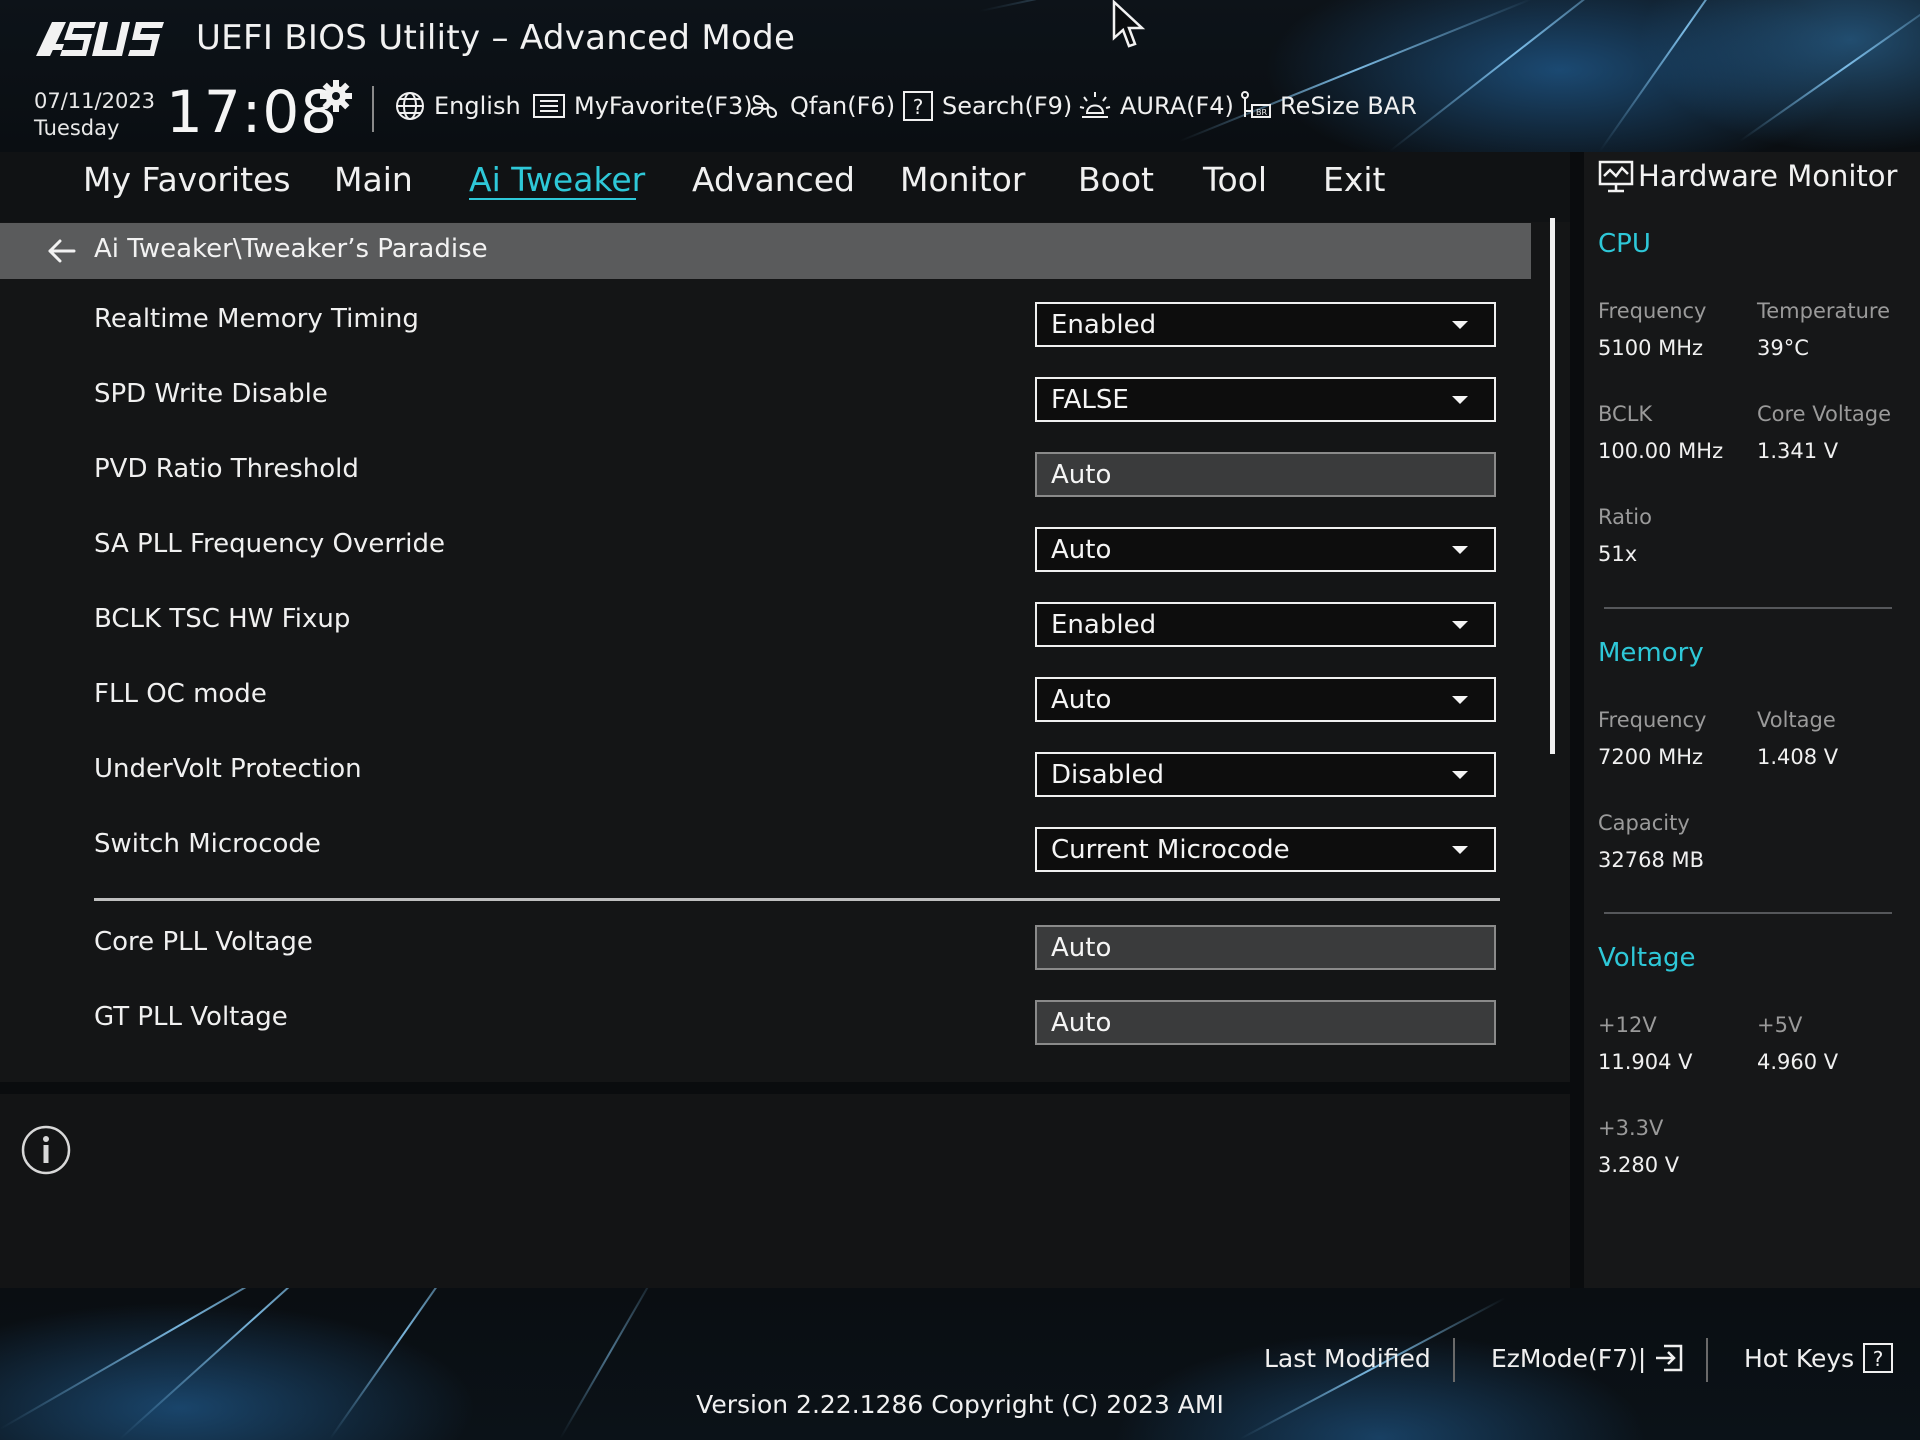 This screenshot has height=1440, width=1920. What do you see at coordinates (1265, 324) in the screenshot?
I see `realtime-memory-timing-dropdown: Enabled` at bounding box center [1265, 324].